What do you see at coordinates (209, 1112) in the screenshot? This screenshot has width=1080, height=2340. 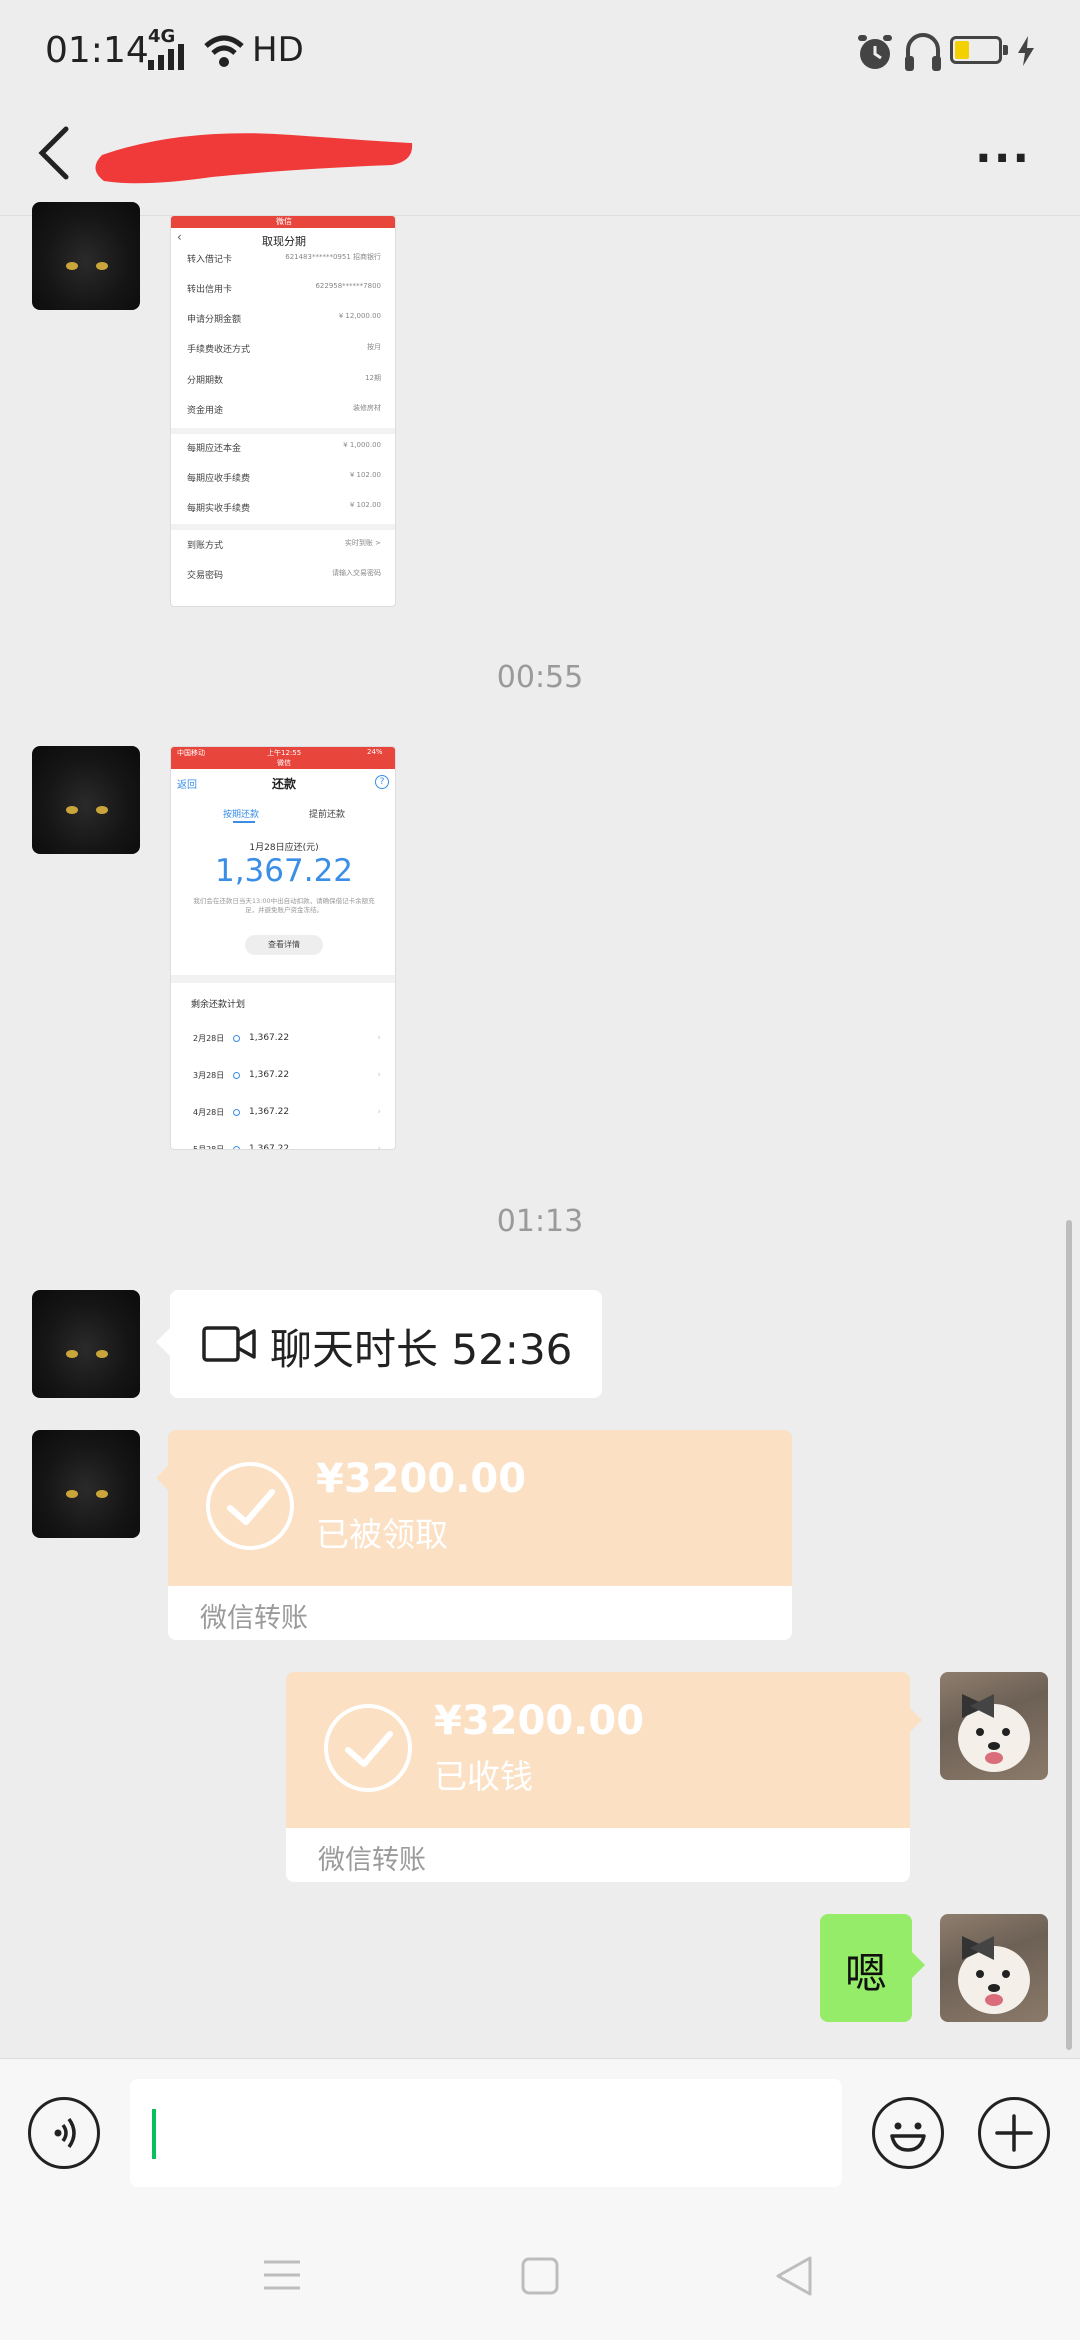 I see `plan-date: 4月28日` at bounding box center [209, 1112].